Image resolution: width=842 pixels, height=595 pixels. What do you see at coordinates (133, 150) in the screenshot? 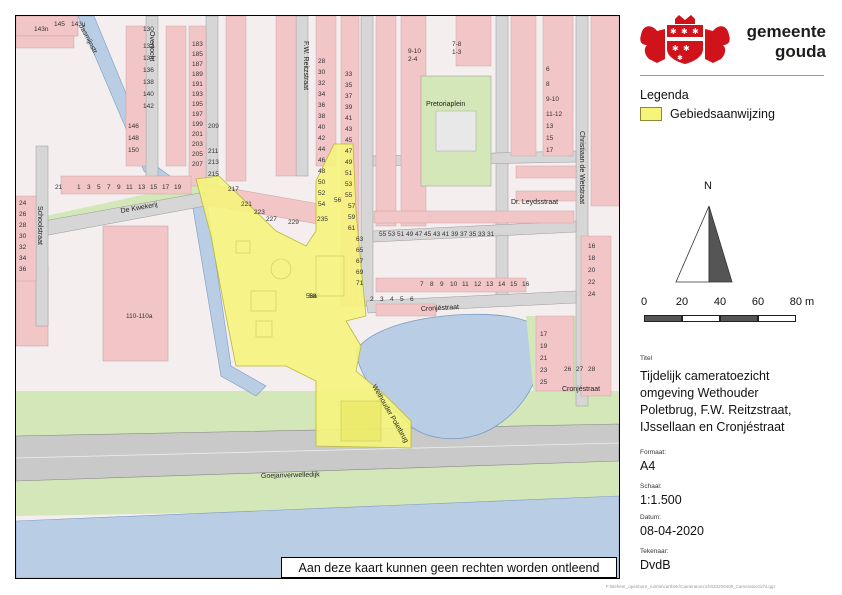
I see `house-number: 150` at bounding box center [133, 150].